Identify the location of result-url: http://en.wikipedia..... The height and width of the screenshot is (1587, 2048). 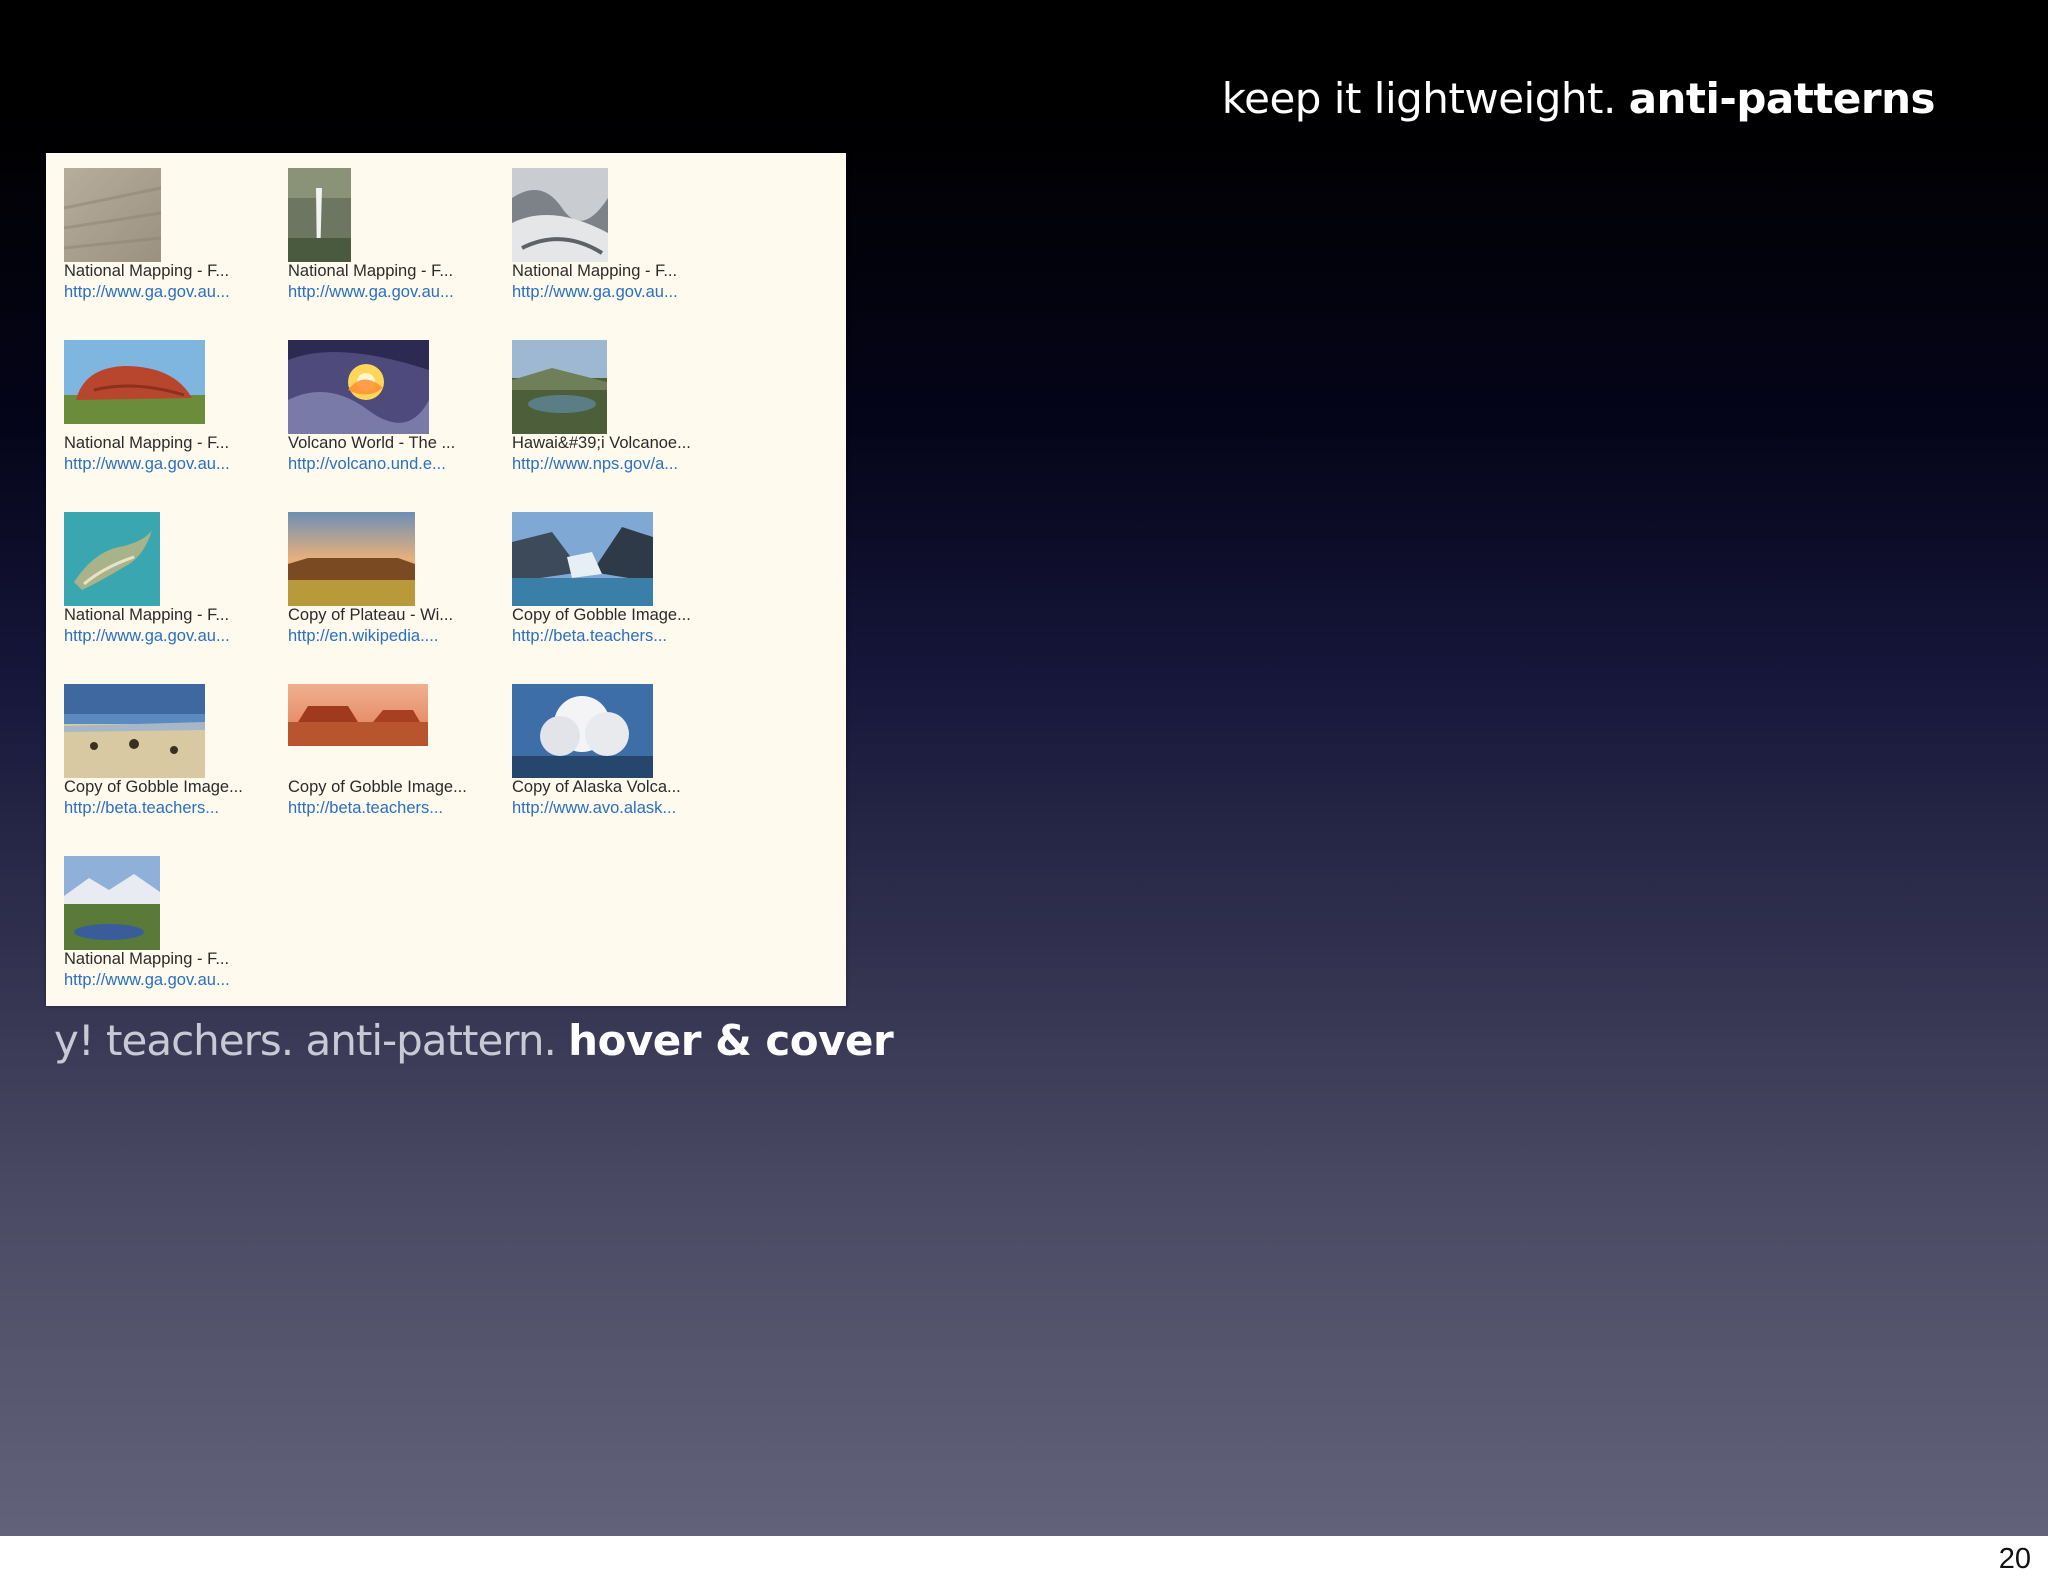
(399, 636).